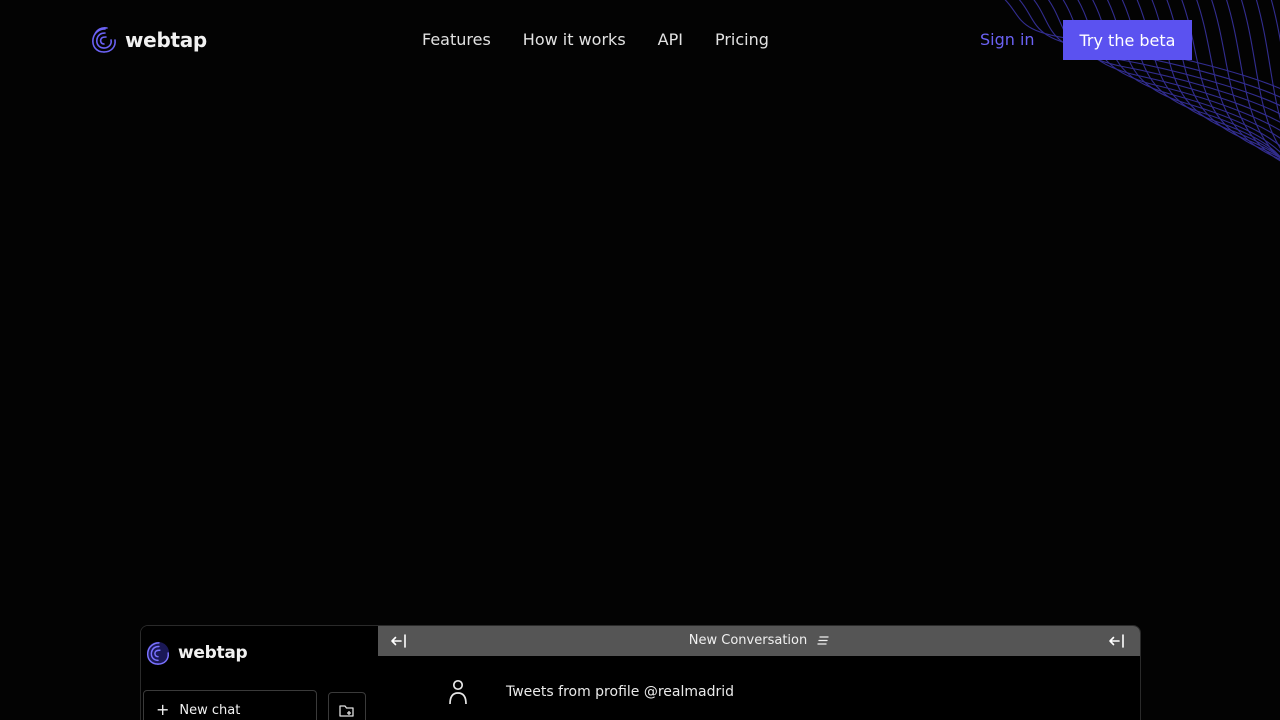 This screenshot has height=720, width=1280. I want to click on preview-brand-name: webtap, so click(213, 653).